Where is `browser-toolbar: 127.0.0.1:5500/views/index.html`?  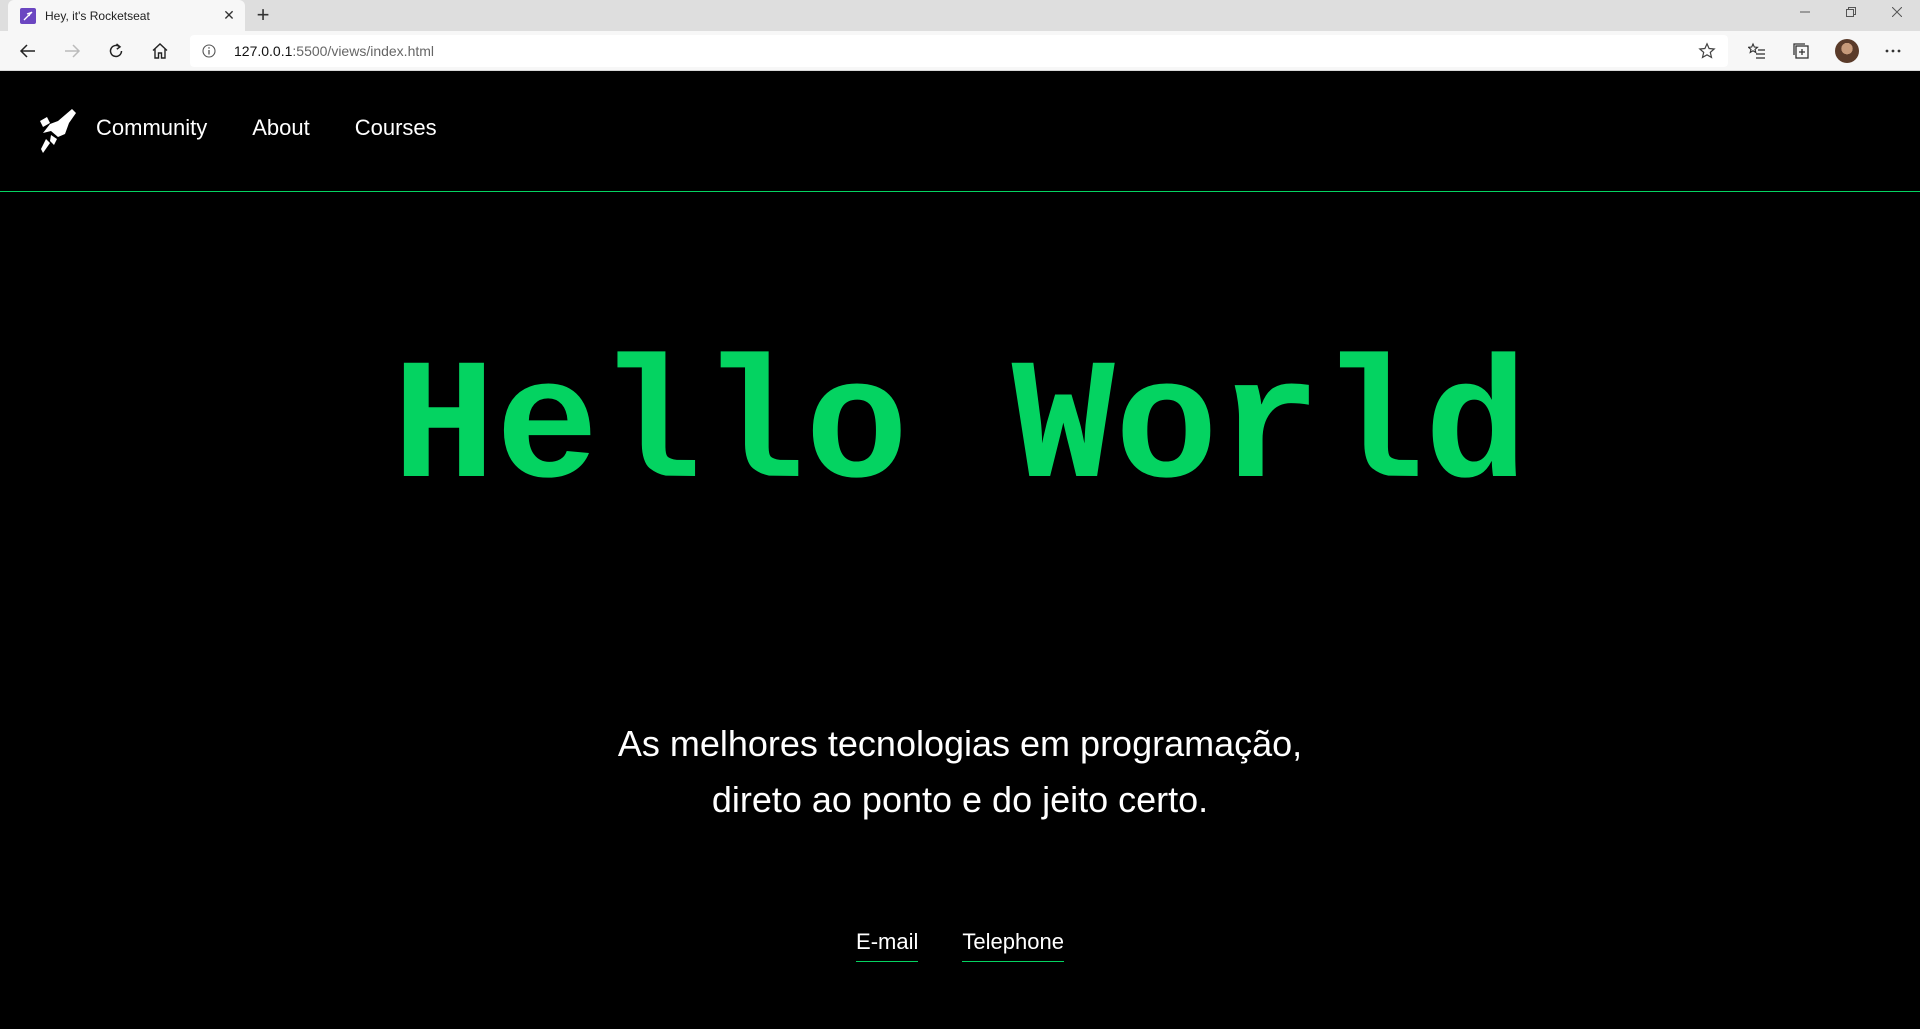
browser-toolbar: 127.0.0.1:5500/views/index.html is located at coordinates (960, 51).